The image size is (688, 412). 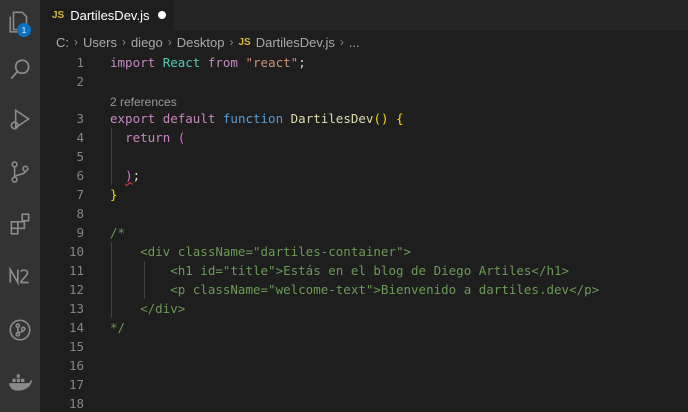 I want to click on line-number: 13, so click(x=76, y=308).